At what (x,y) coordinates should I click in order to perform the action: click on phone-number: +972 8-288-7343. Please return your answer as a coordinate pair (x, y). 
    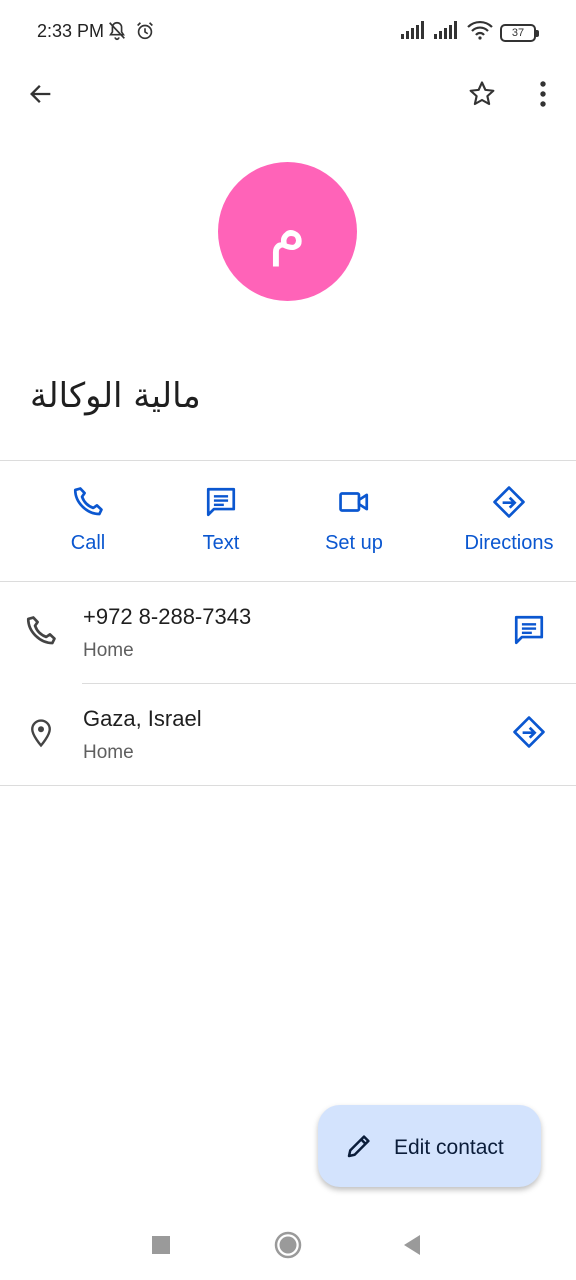
    Looking at the image, I should click on (167, 616).